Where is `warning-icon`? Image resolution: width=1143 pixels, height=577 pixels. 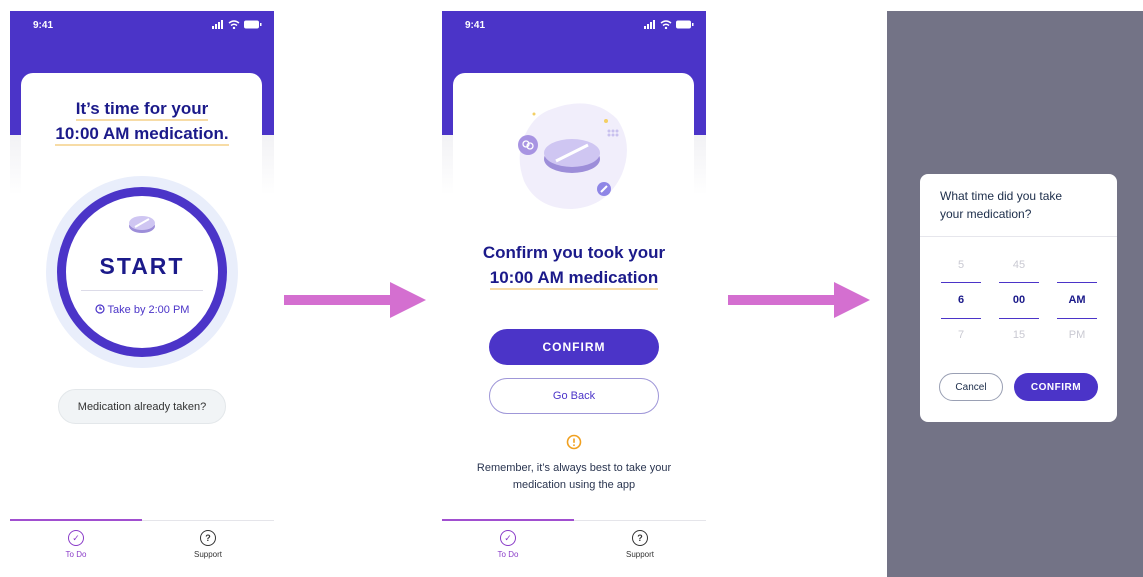 warning-icon is located at coordinates (574, 442).